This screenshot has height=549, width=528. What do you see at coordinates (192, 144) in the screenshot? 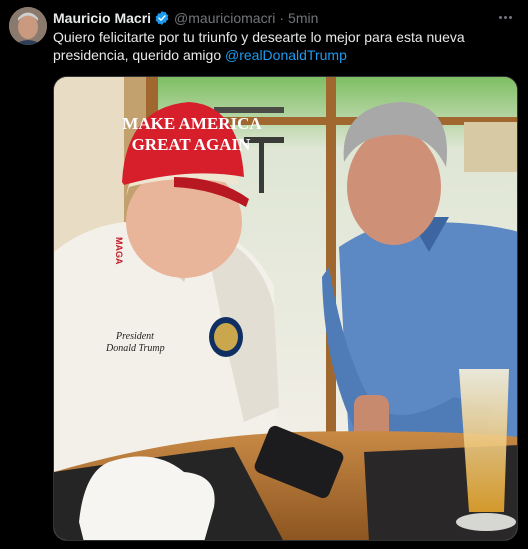
I see `cap-text-line2: GREAT AGAIN` at bounding box center [192, 144].